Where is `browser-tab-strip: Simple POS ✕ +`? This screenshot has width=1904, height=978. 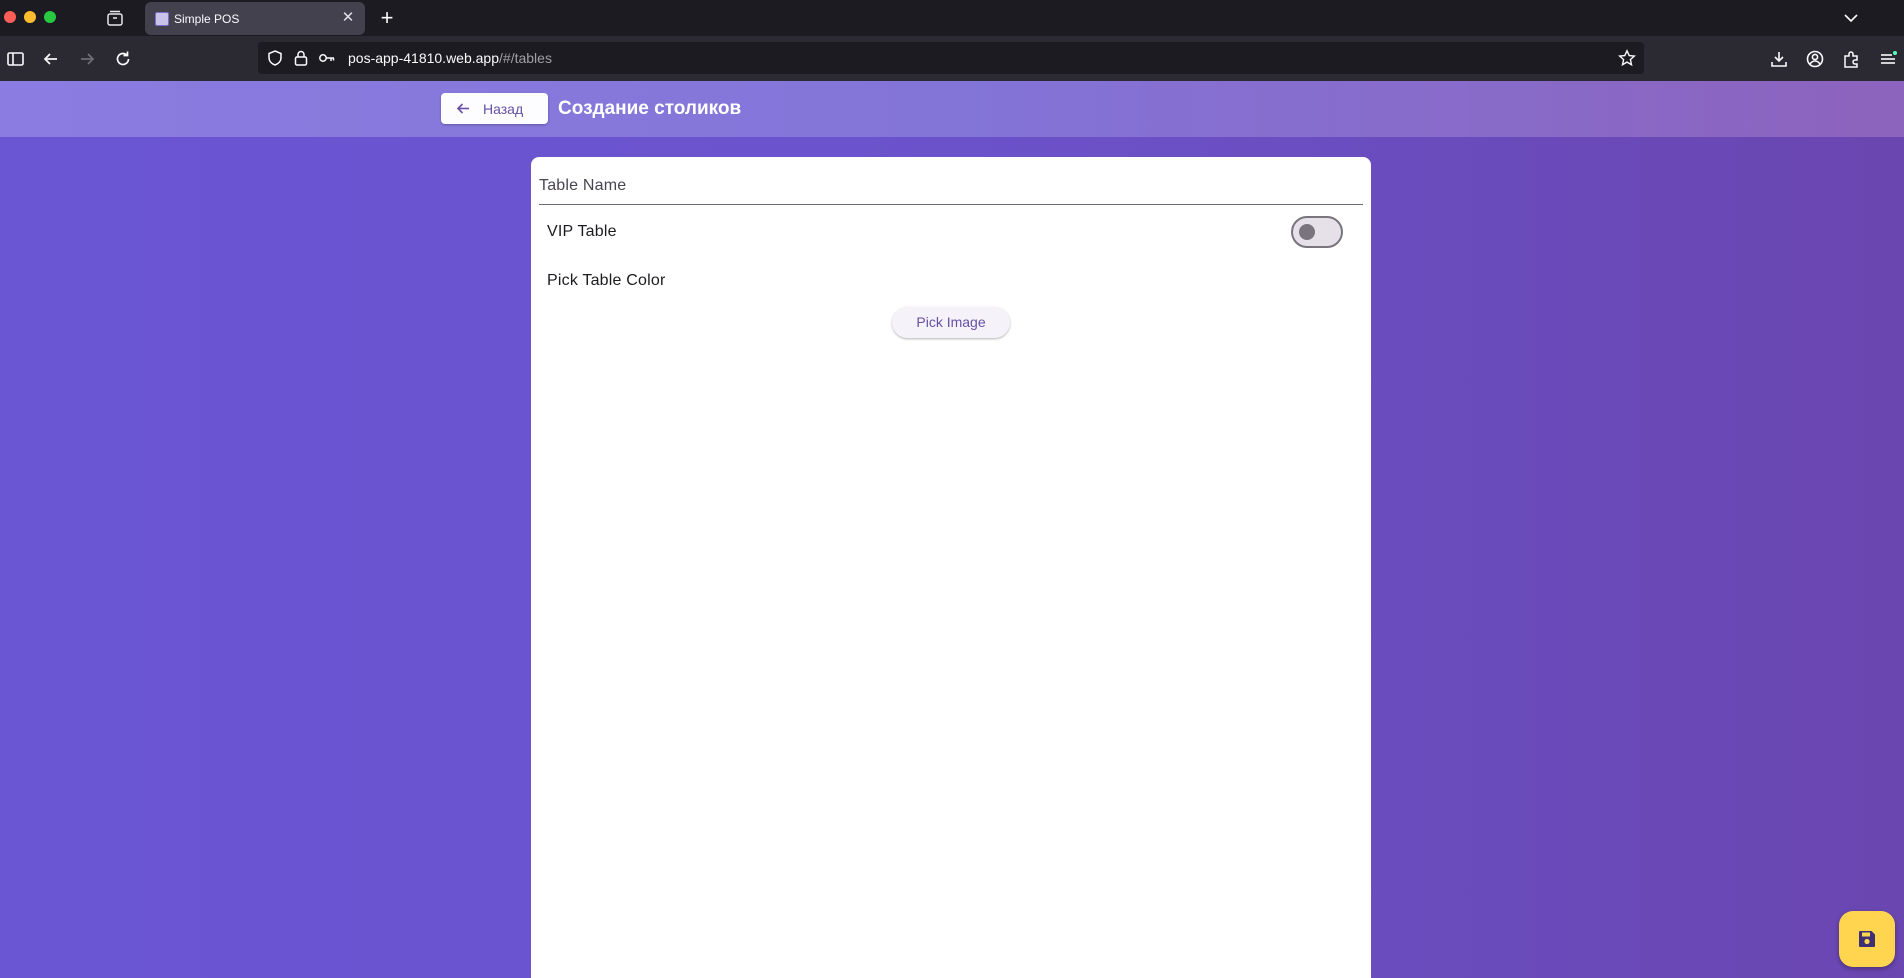
browser-tab-strip: Simple POS ✕ + is located at coordinates (952, 18).